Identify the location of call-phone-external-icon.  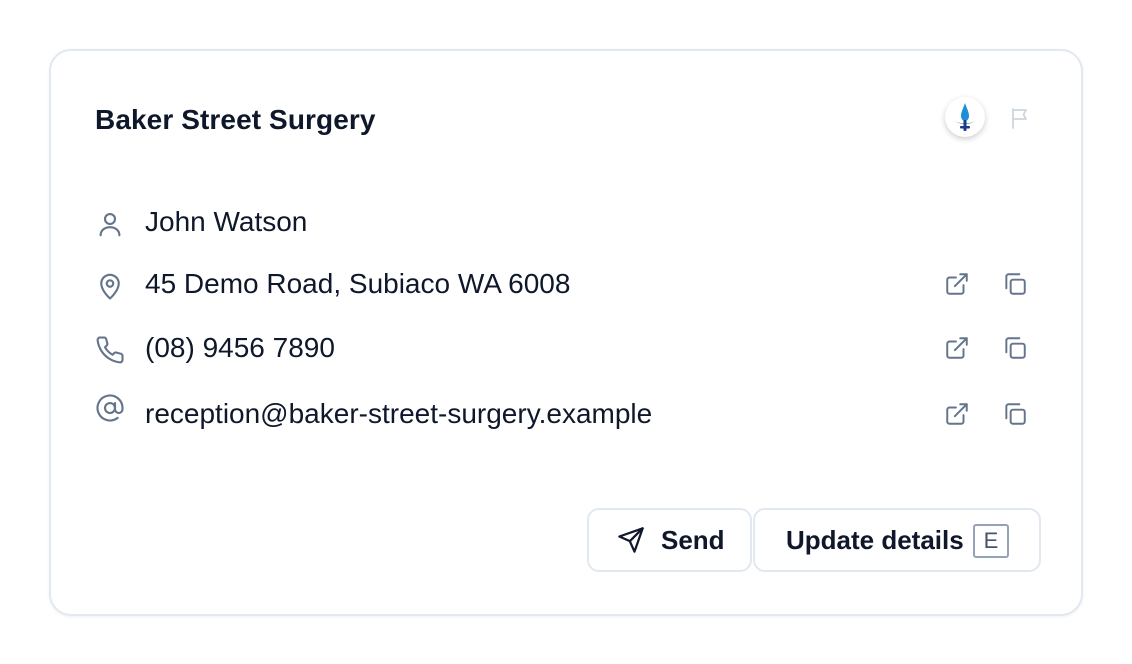
(957, 348).